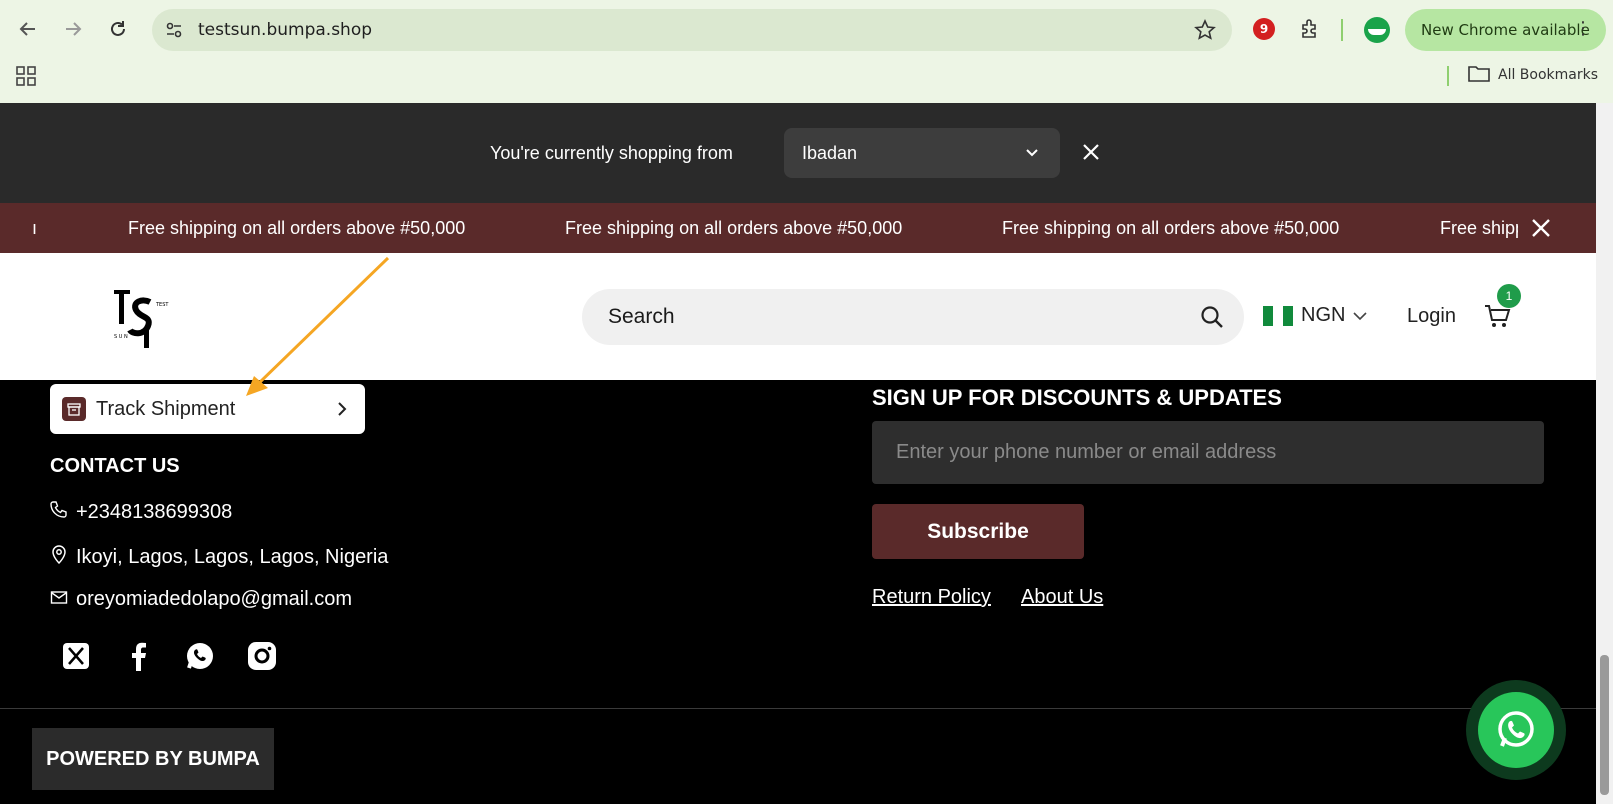 The width and height of the screenshot is (1613, 804). What do you see at coordinates (59, 599) in the screenshot?
I see `mail-icon` at bounding box center [59, 599].